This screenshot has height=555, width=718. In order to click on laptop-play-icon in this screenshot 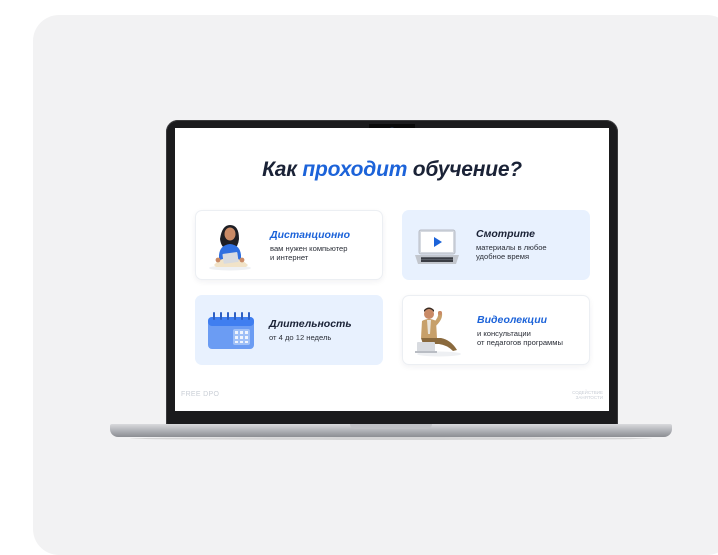, I will do `click(437, 246)`.